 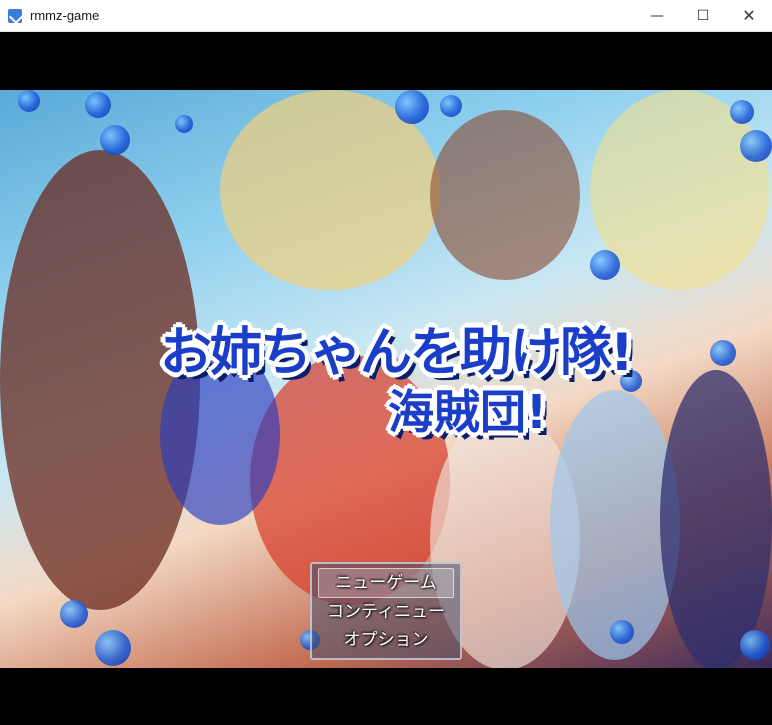 I want to click on game-logo-subtitle: 海賊団!, so click(x=467, y=412).